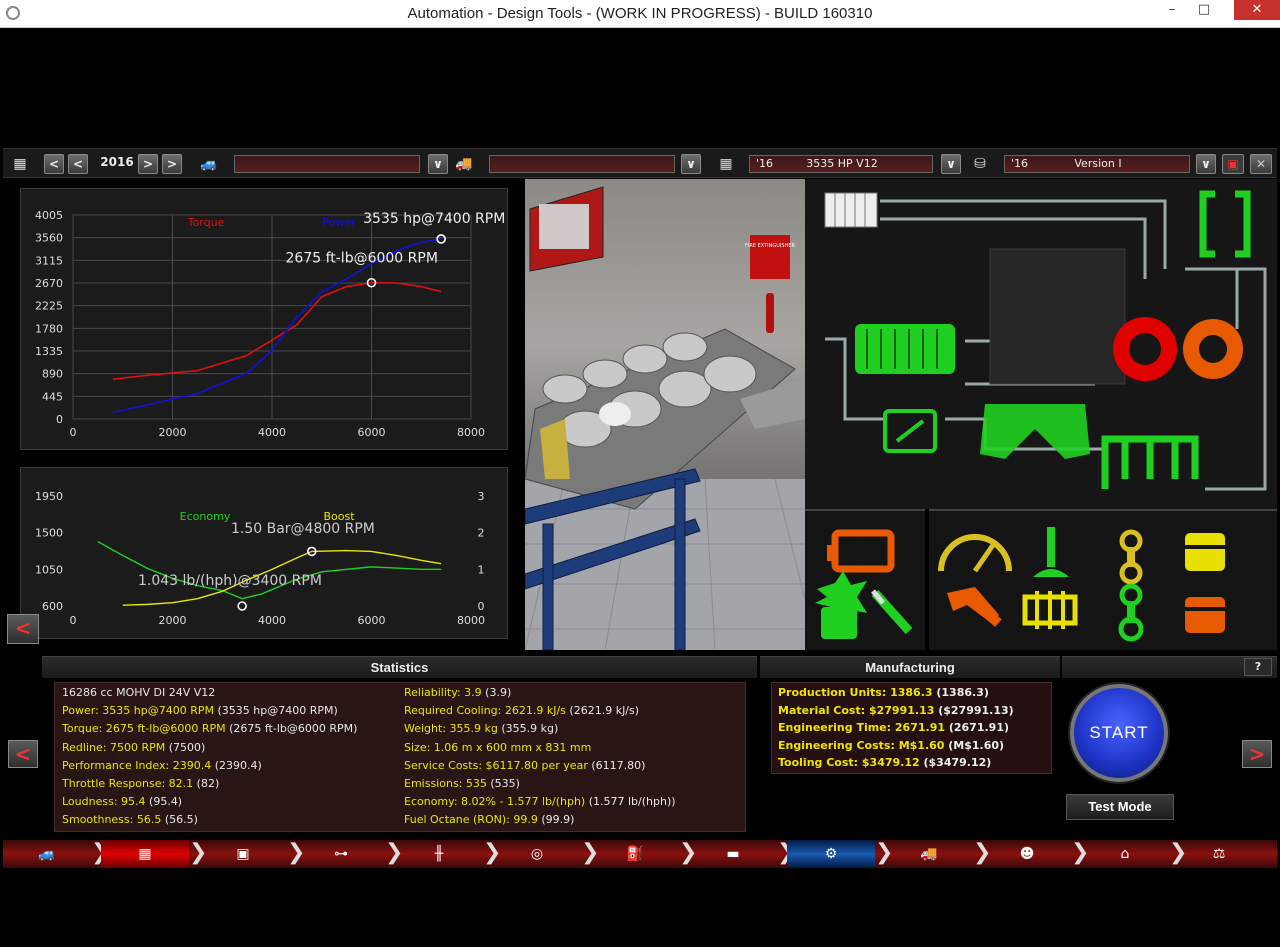 The image size is (1280, 947). I want to click on stat-row: Throttle Response: 82.1 (82), so click(140, 784).